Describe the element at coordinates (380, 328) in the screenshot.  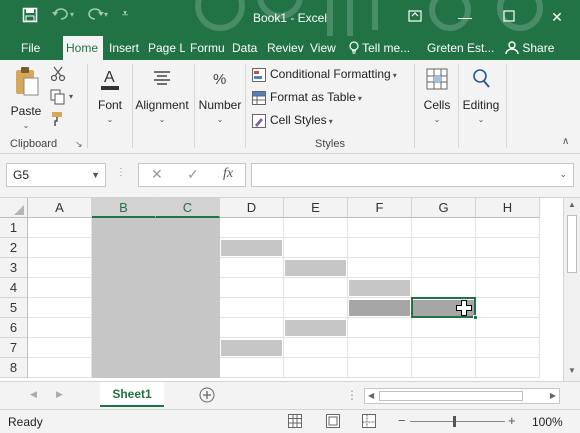
I see `cell-f6` at that location.